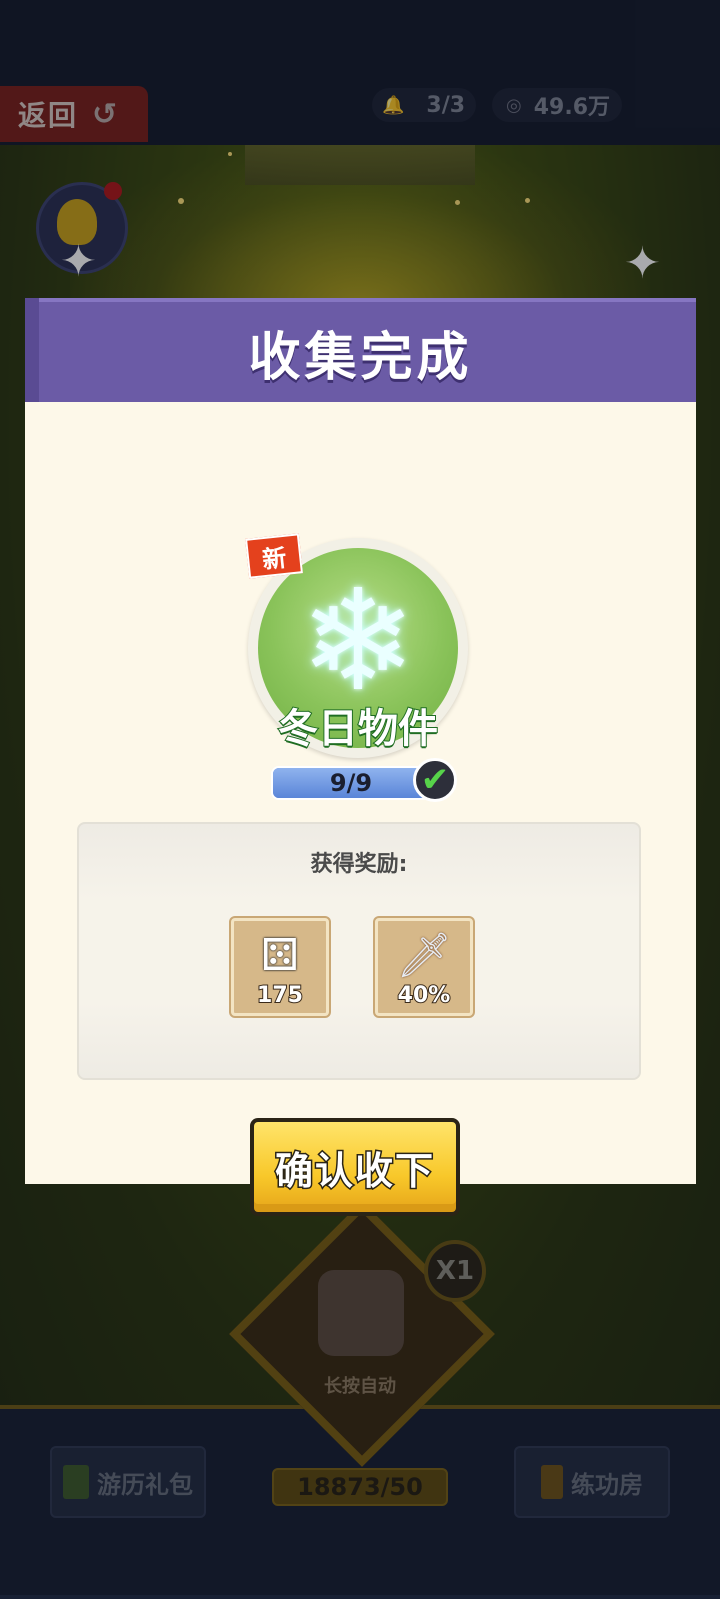 Image resolution: width=720 pixels, height=1599 pixels. I want to click on reward-value: 40%, so click(424, 995).